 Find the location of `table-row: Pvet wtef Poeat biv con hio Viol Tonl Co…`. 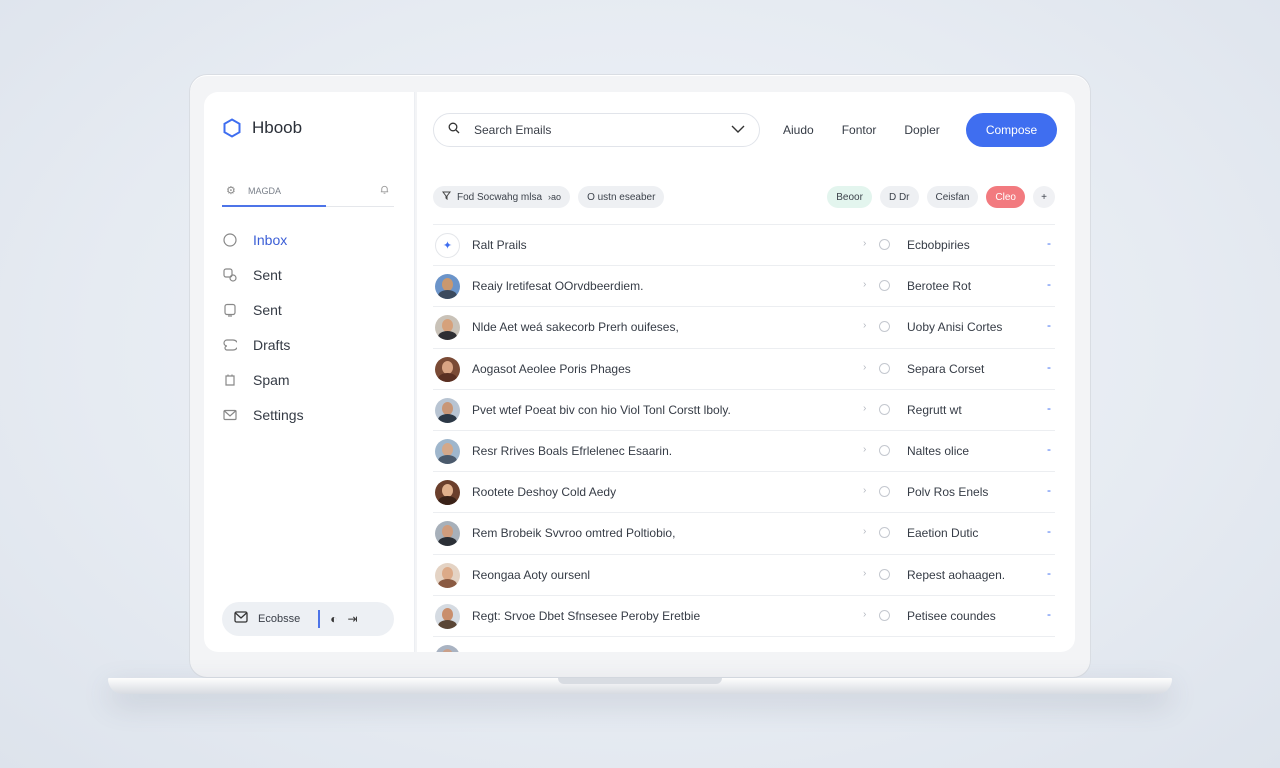

table-row: Pvet wtef Poeat biv con hio Viol Tonl Co… is located at coordinates (744, 409).